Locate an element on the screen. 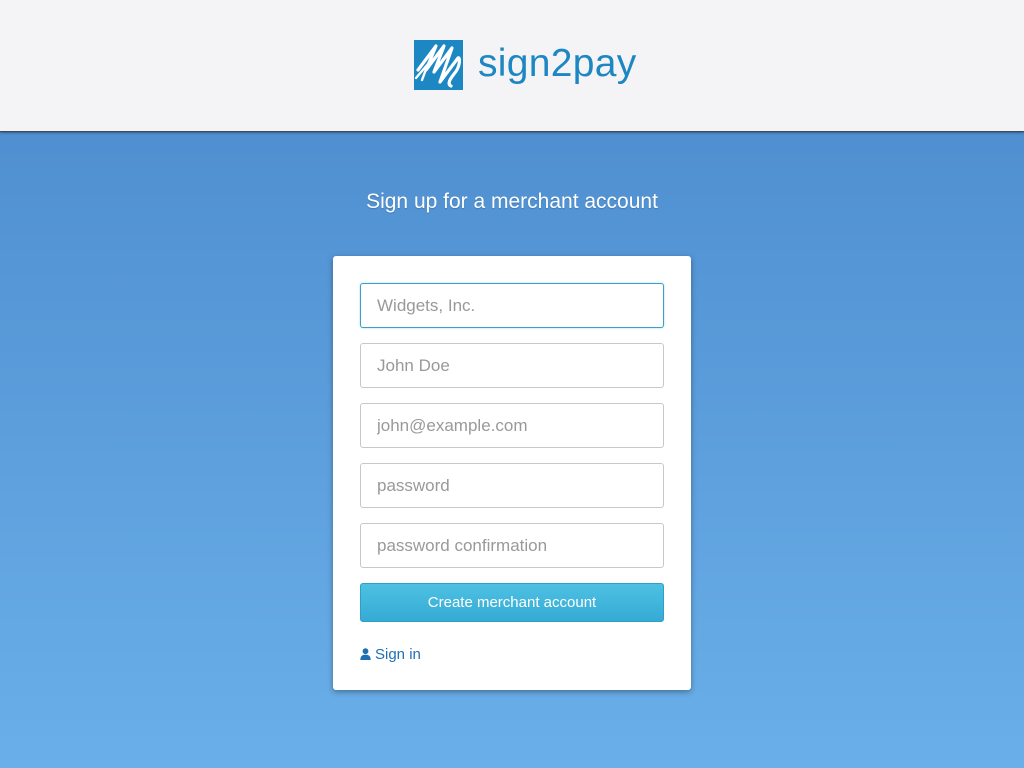  password-input is located at coordinates (512, 485).